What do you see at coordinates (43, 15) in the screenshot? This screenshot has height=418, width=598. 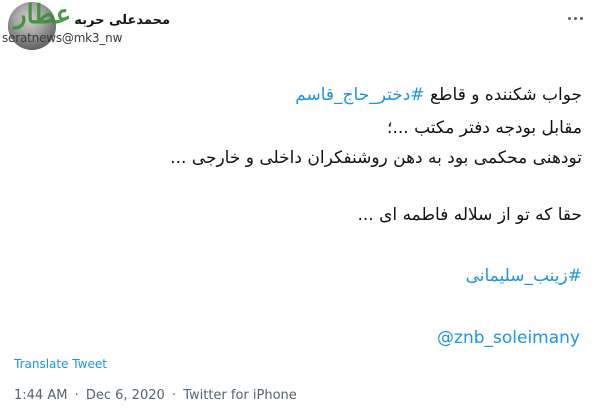 I see `watermark-logo: عطار` at bounding box center [43, 15].